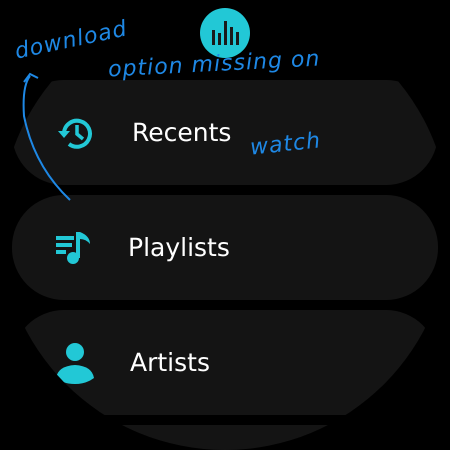 This screenshot has height=450, width=450. Describe the element at coordinates (214, 64) in the screenshot. I see `handwritten-note: option missing on` at that location.